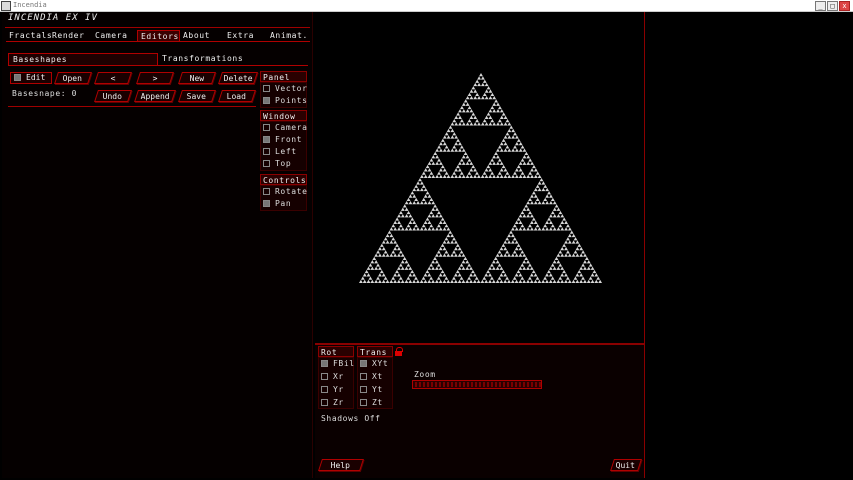 The height and width of the screenshot is (480, 853). What do you see at coordinates (370, 377) in the screenshot?
I see `option-xt: Xt` at bounding box center [370, 377].